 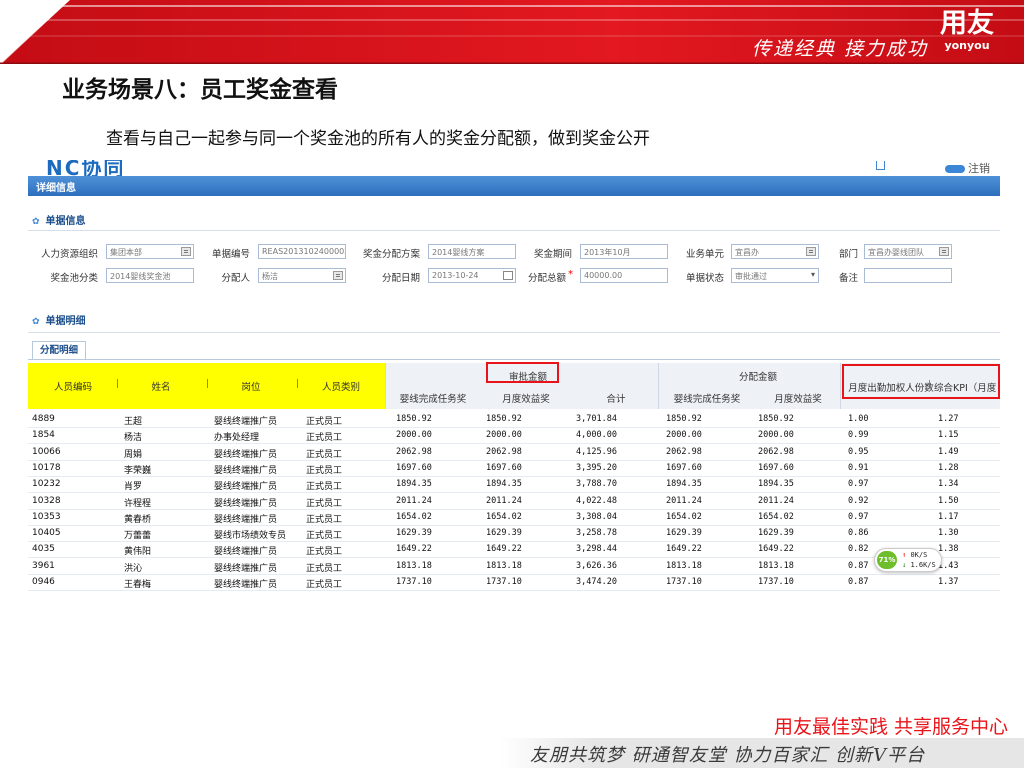 I want to click on cell-task-bonus-2: 1737.10, so click(x=684, y=582).